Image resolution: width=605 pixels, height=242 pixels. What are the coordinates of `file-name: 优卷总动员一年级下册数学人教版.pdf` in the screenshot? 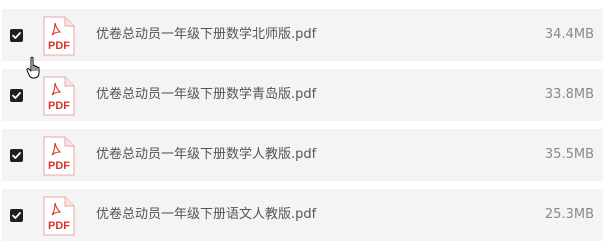 It's located at (206, 155).